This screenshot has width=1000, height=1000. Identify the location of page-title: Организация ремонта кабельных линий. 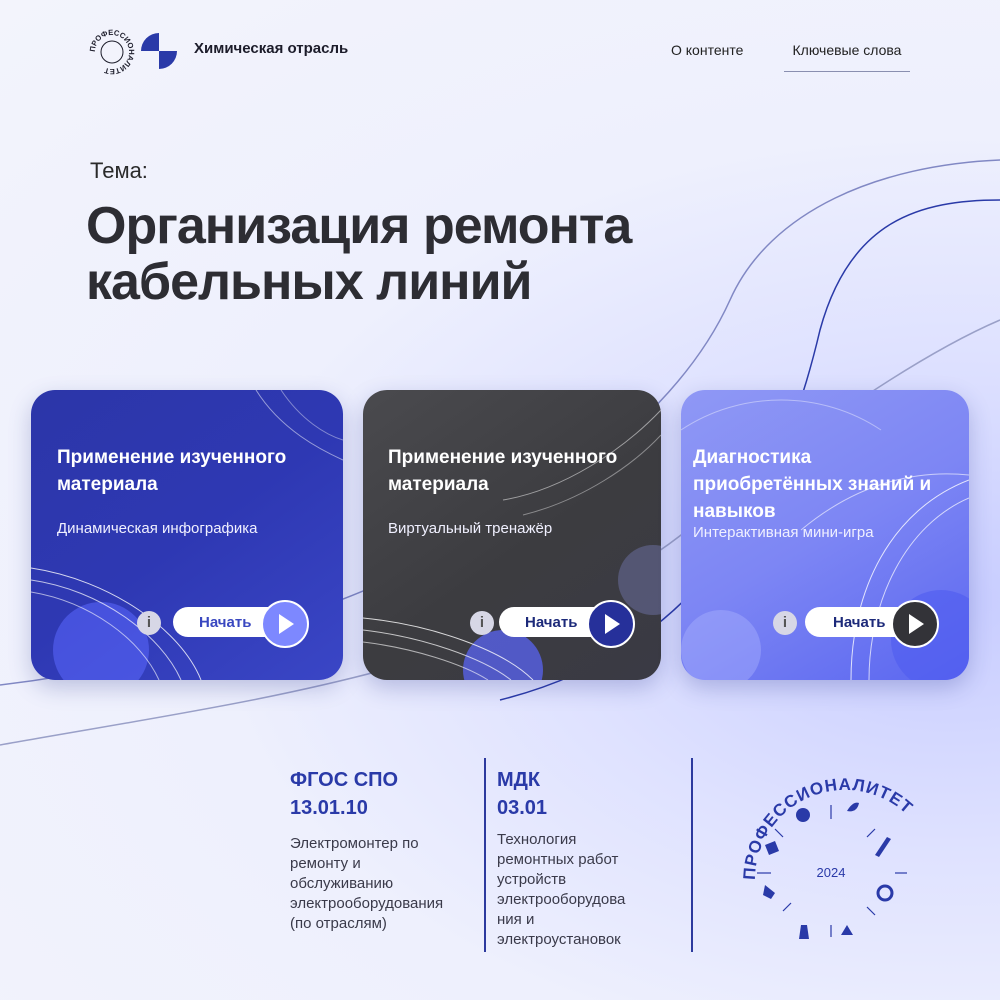
(359, 254).